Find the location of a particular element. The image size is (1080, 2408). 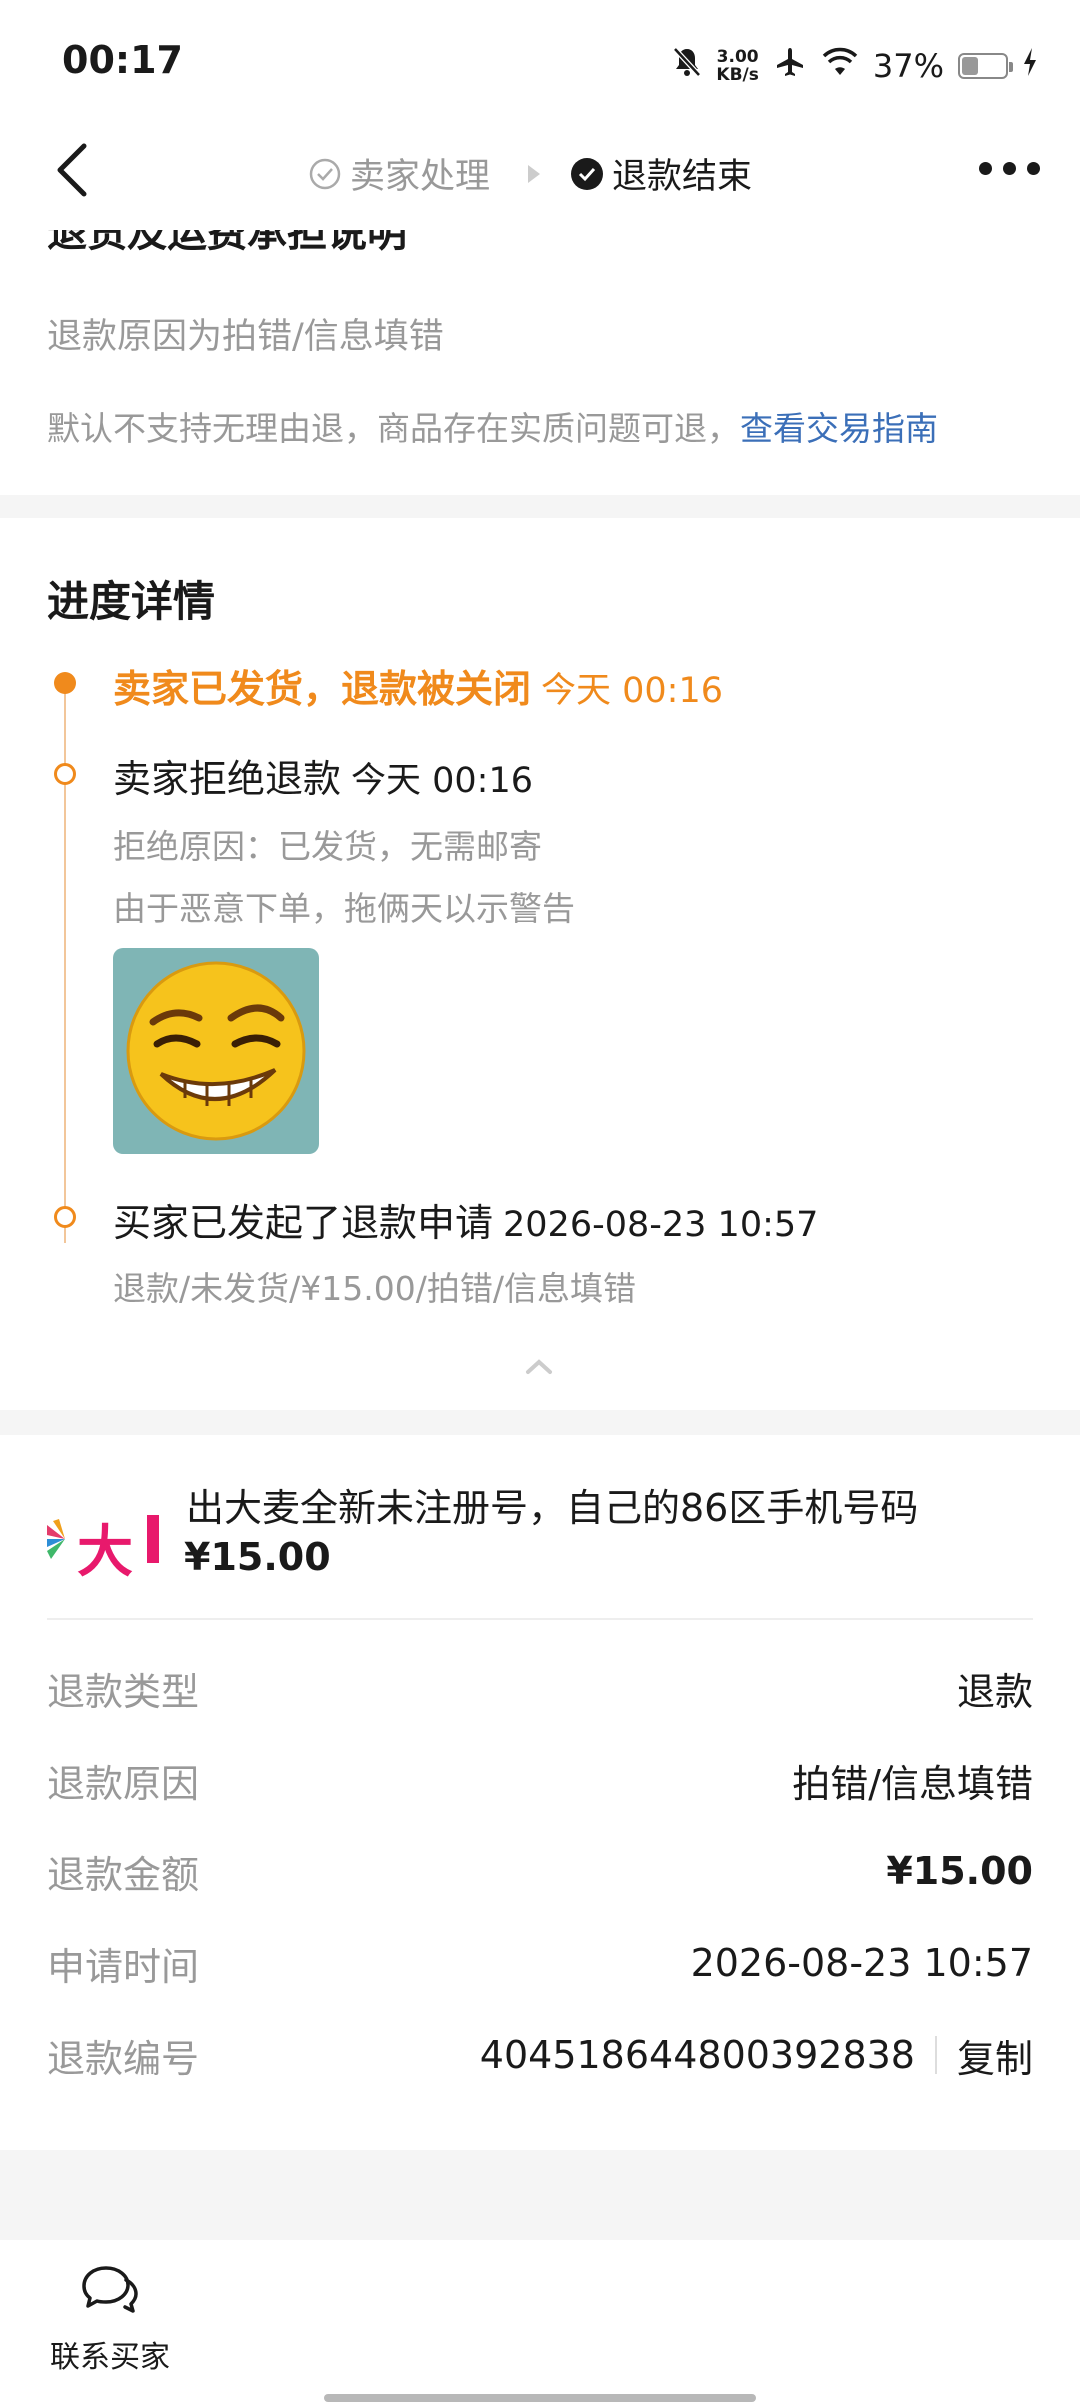

refund-type-label: 退款类型 is located at coordinates (123, 1691).